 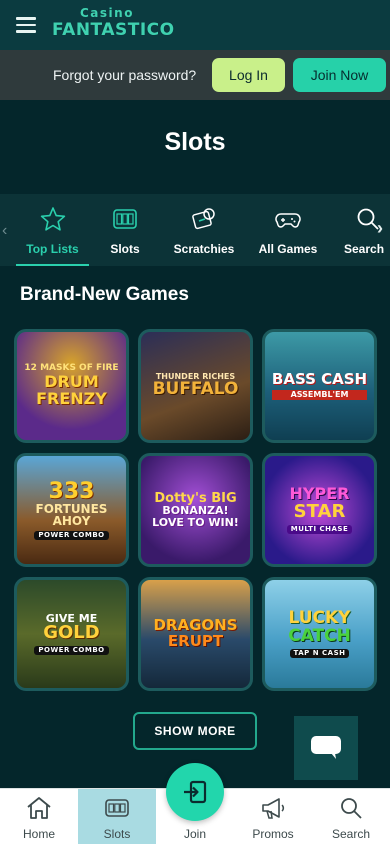 What do you see at coordinates (194, 834) in the screenshot?
I see `nav-label: Join` at bounding box center [194, 834].